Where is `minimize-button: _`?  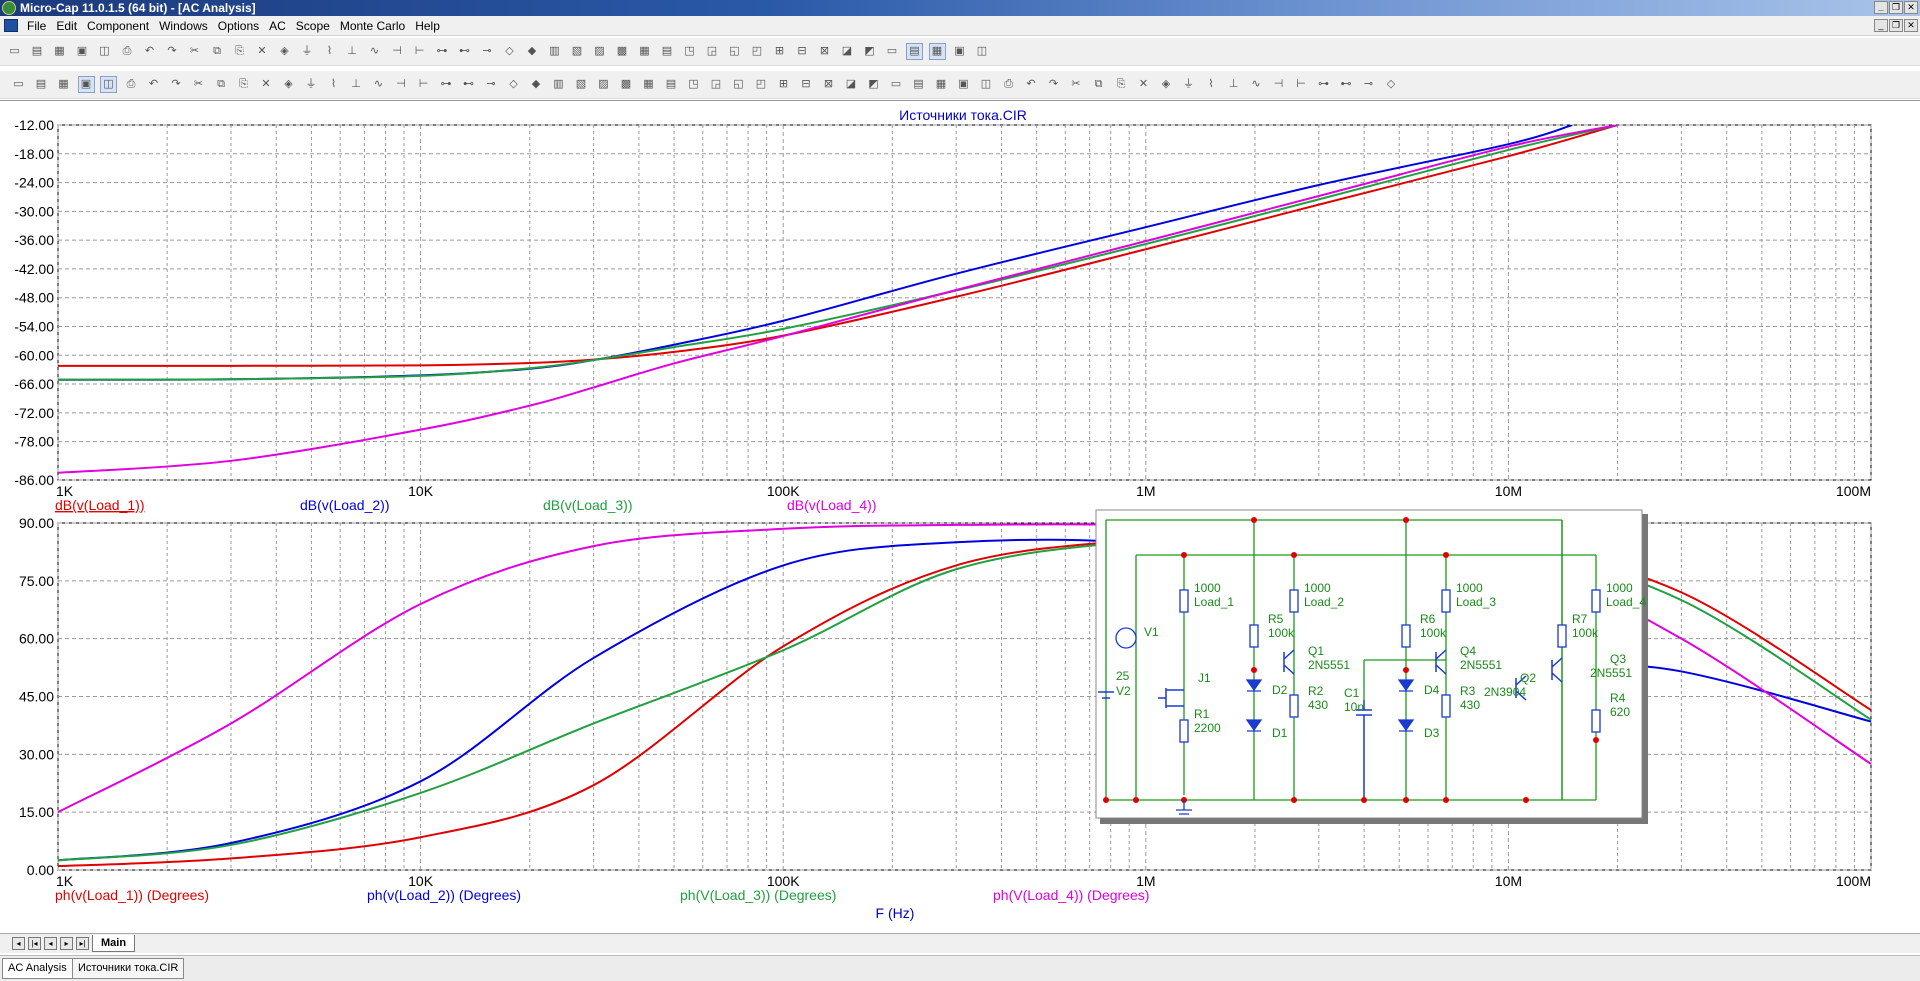
minimize-button: _ is located at coordinates (1881, 7).